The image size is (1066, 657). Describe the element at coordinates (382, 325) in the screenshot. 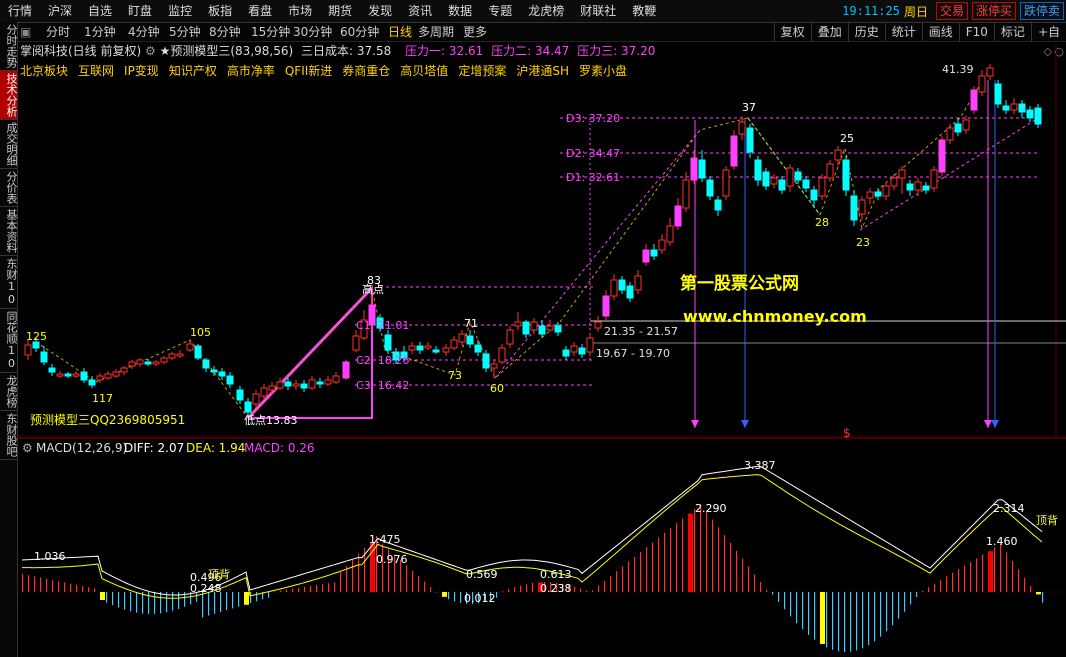

I see `c1-label: C1: 21.01` at that location.